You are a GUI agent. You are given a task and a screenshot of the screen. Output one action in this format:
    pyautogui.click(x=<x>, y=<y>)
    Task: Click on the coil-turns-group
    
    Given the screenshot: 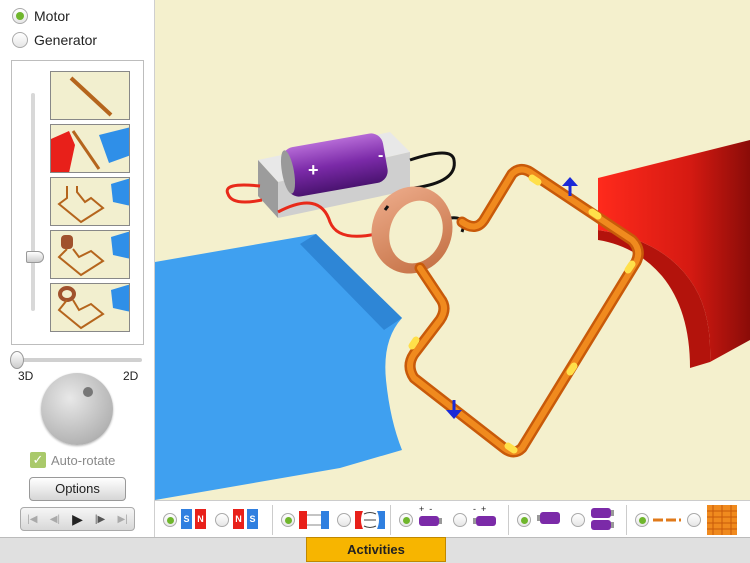 What is the action you would take?
    pyautogui.click(x=688, y=520)
    